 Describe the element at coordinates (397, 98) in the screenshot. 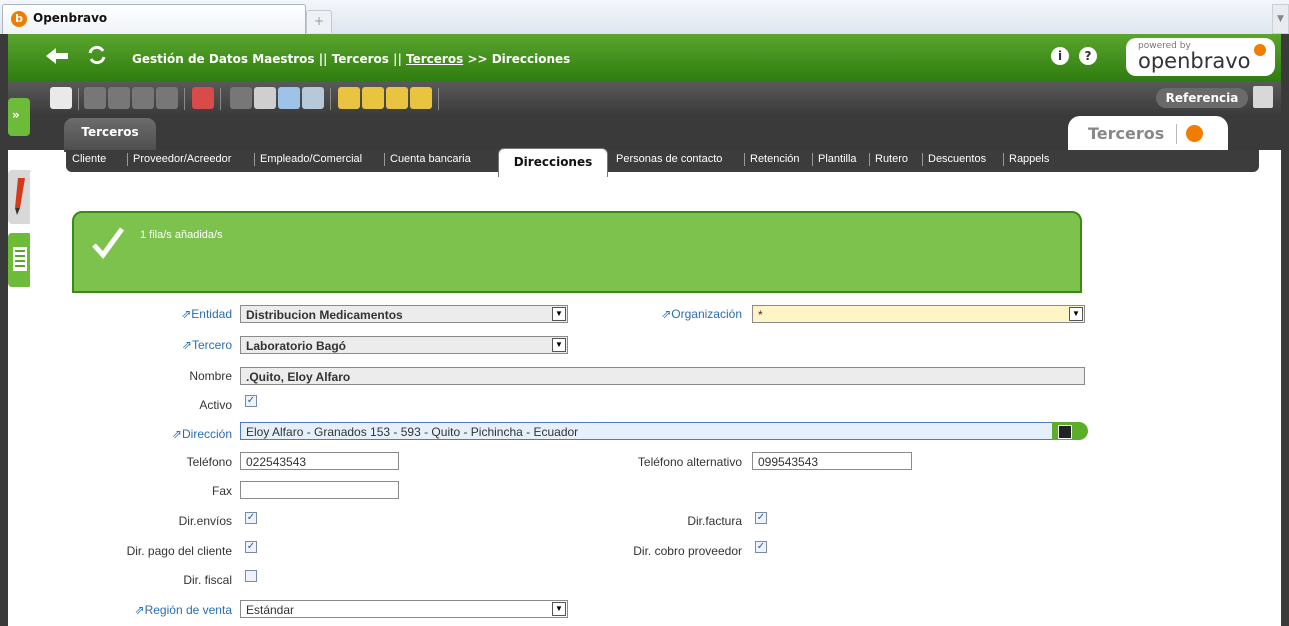

I see `next-record-icon` at that location.